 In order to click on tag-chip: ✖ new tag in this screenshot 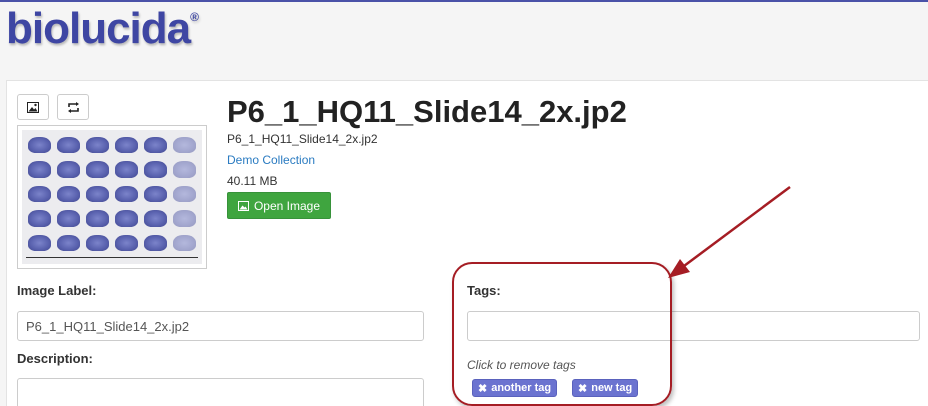, I will do `click(605, 388)`.